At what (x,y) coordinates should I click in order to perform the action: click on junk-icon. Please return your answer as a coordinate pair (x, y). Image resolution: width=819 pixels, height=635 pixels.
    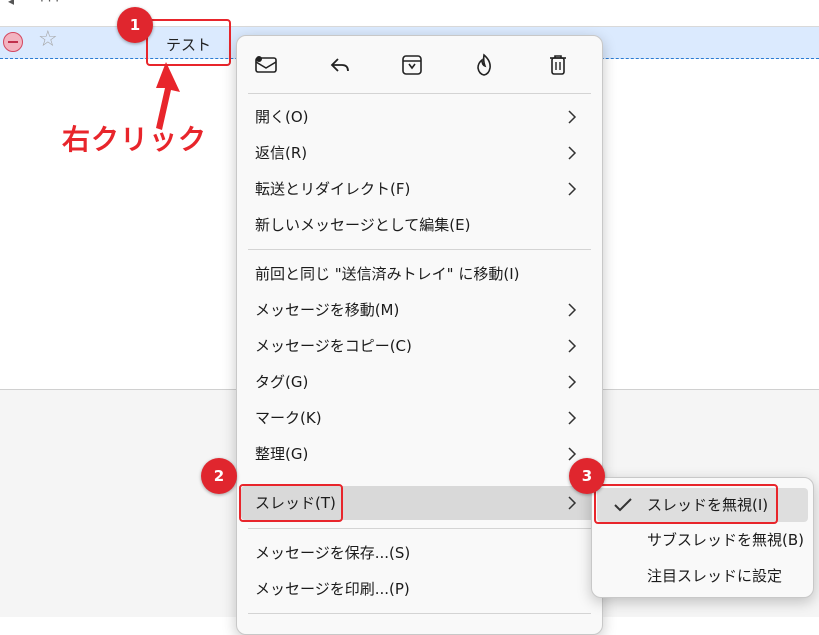
    Looking at the image, I should click on (484, 65).